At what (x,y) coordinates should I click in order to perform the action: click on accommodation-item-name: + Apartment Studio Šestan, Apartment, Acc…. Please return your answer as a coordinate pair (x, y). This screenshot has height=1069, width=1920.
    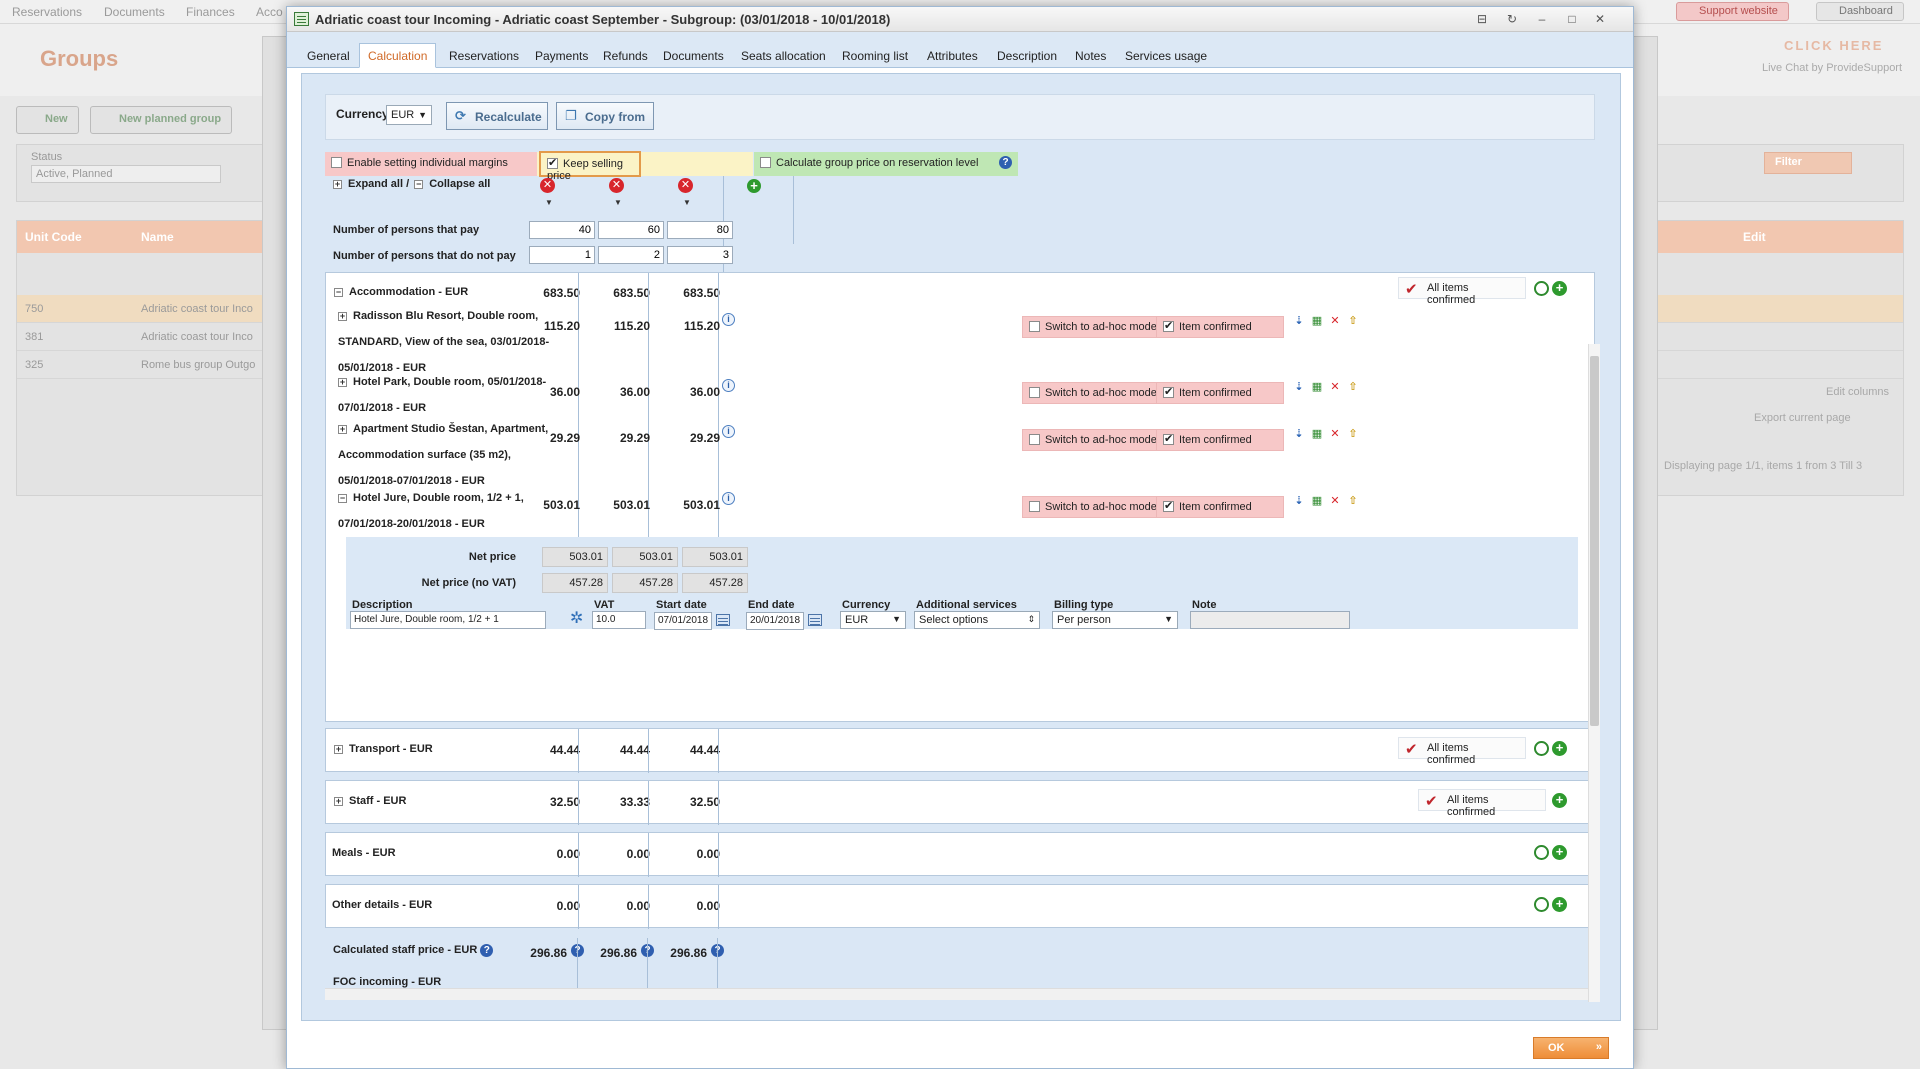
    Looking at the image, I should click on (446, 455).